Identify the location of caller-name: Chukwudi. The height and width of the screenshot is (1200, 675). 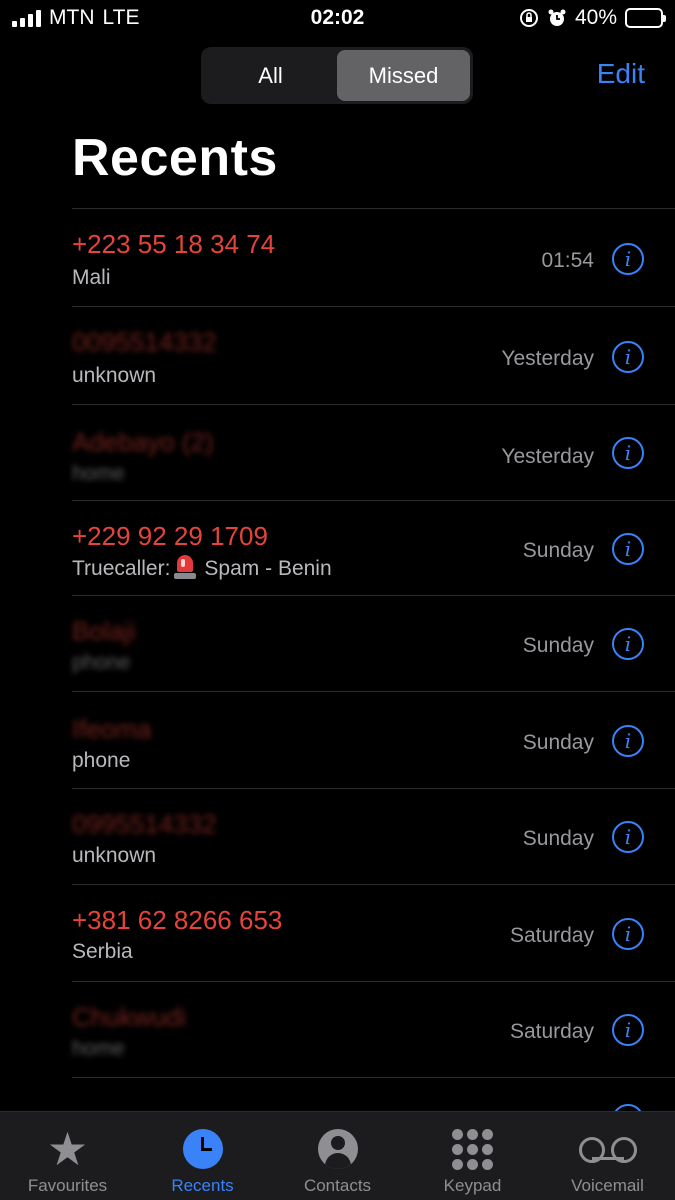
(129, 1017).